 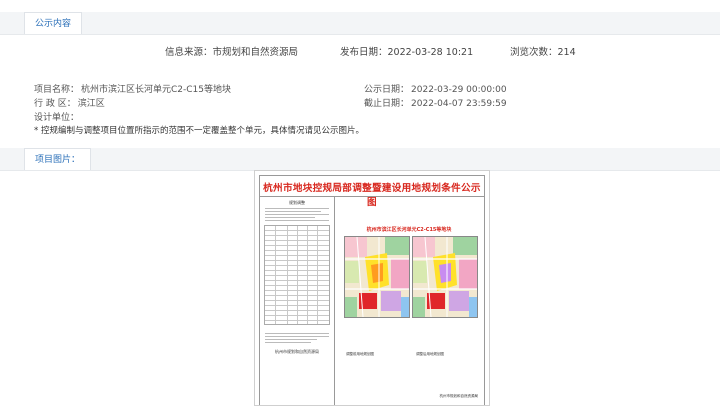 I want to click on source-text: 信息来源：市规划和自然资源局, so click(x=232, y=52).